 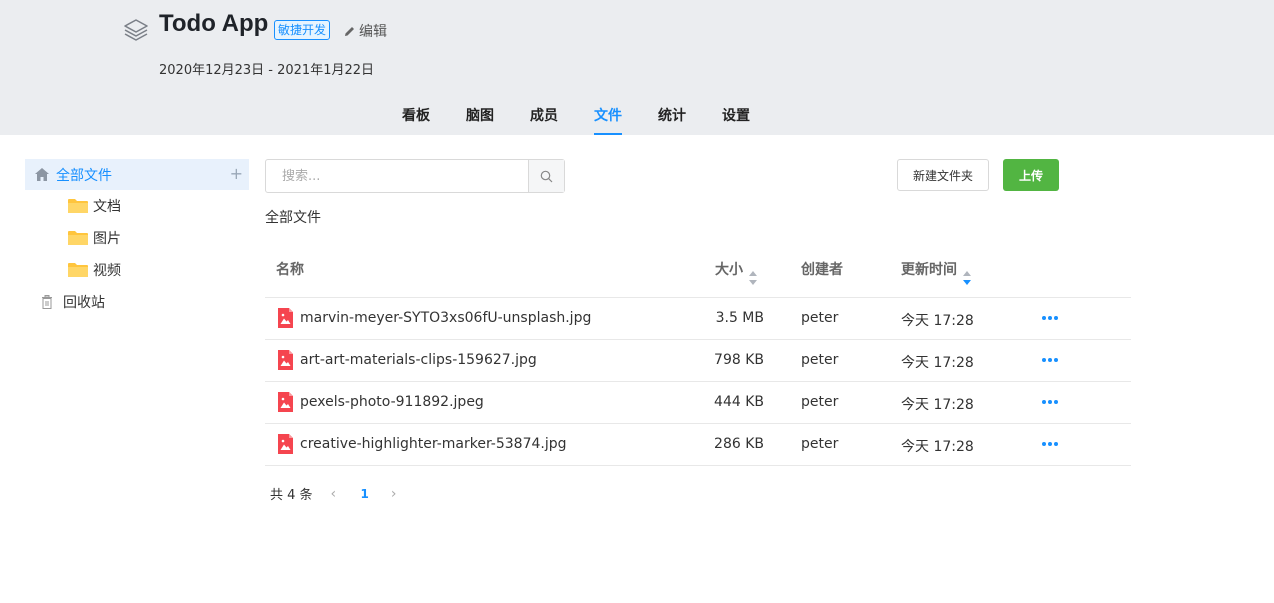 What do you see at coordinates (293, 218) in the screenshot?
I see `breadcrumb: 全部文件` at bounding box center [293, 218].